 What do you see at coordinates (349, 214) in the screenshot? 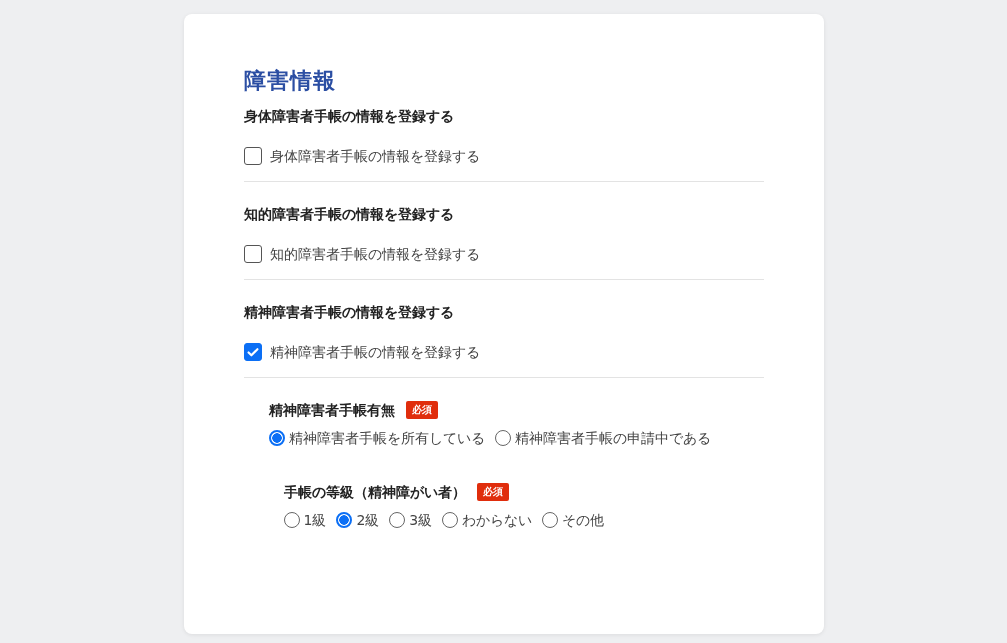
I see `section-heading: 知的障害者手帳の情報を登録する` at bounding box center [349, 214].